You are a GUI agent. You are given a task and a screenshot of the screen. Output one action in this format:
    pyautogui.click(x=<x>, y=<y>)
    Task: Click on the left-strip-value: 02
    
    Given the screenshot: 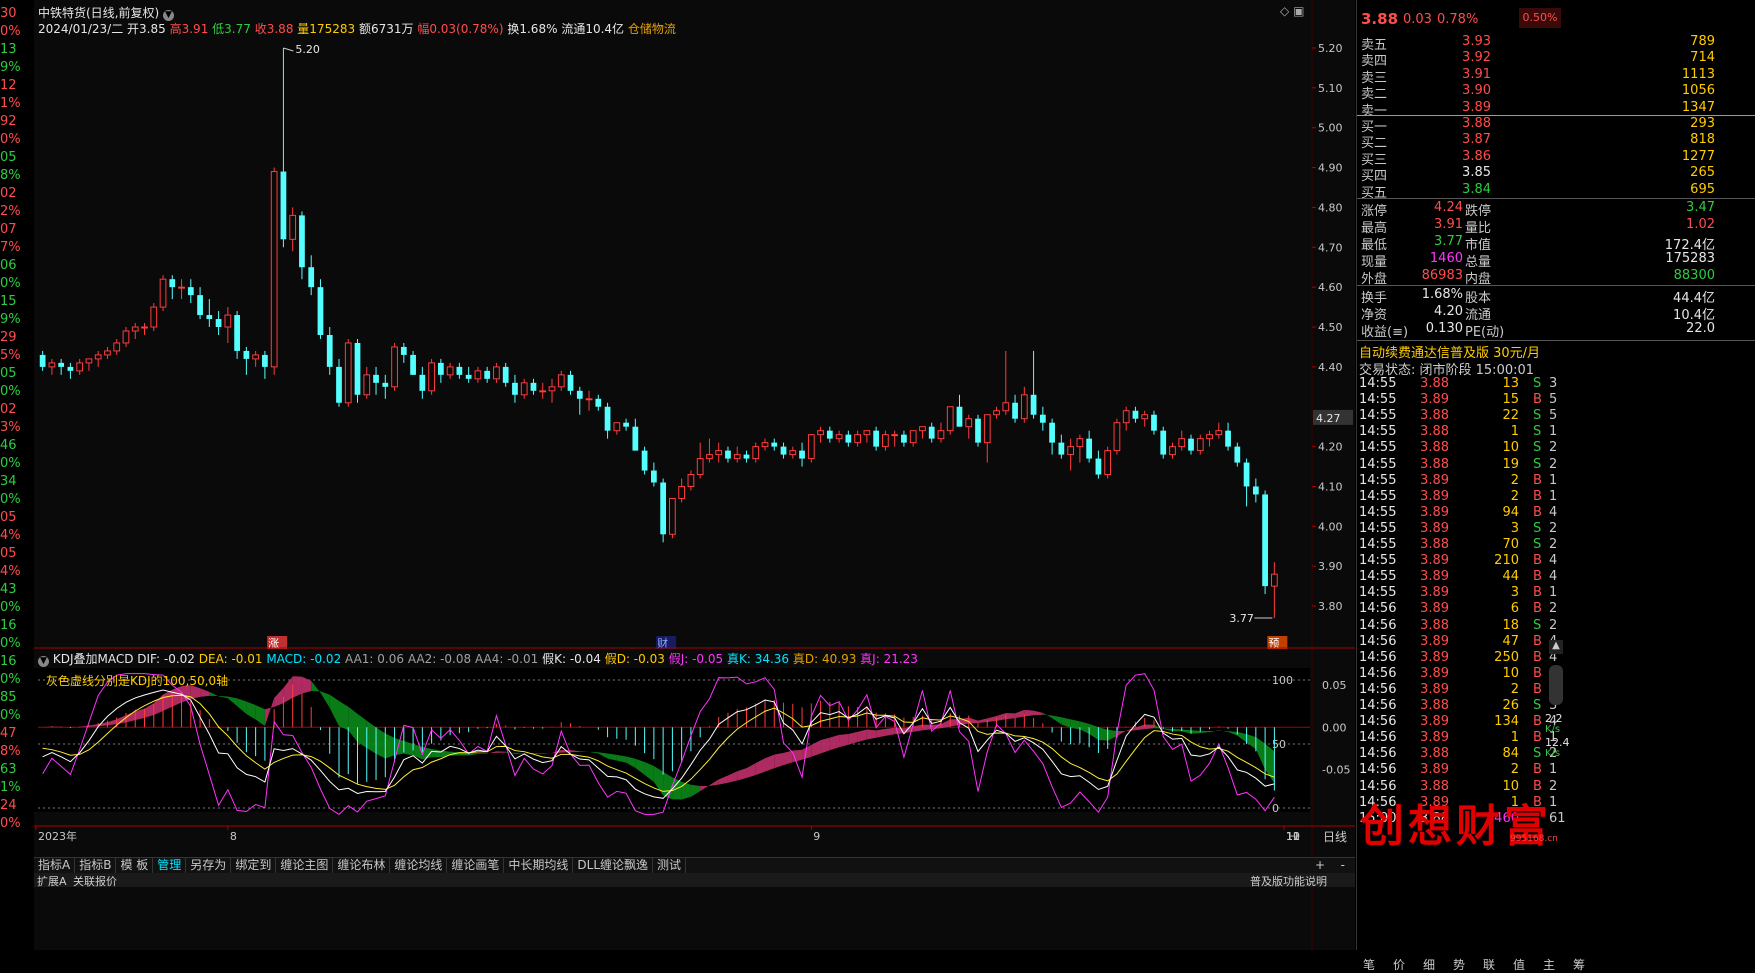 What is the action you would take?
    pyautogui.click(x=8, y=193)
    